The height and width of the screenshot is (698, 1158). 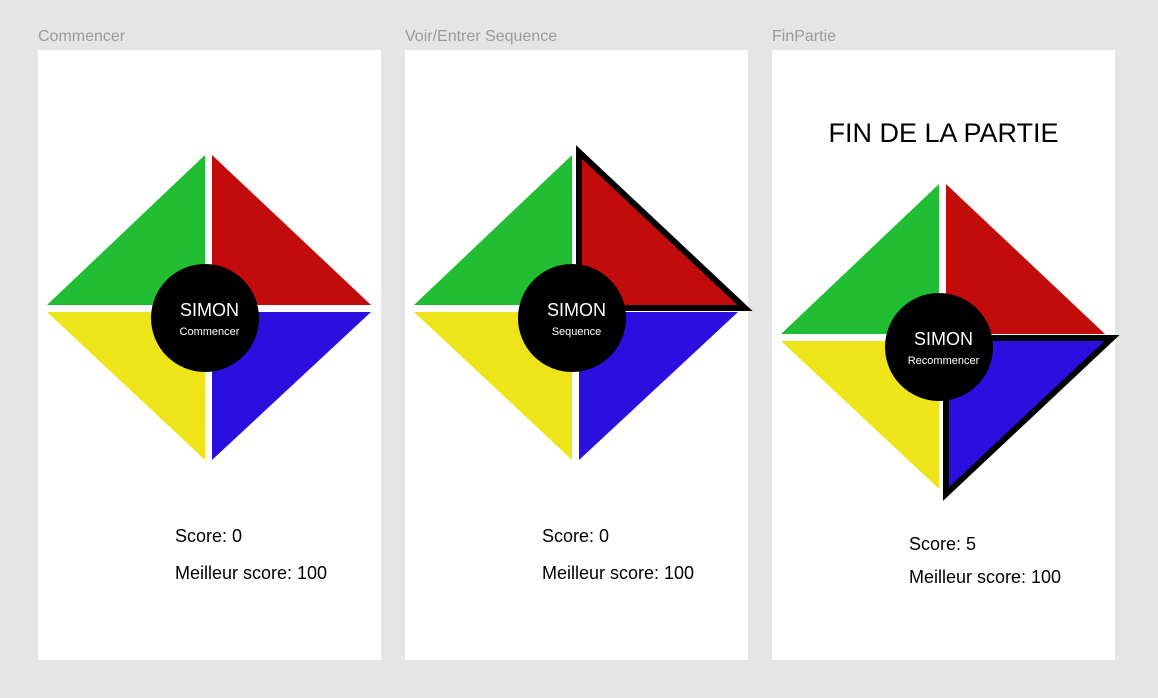 What do you see at coordinates (82, 36) in the screenshot?
I see `frame-label-commencer: Commencer` at bounding box center [82, 36].